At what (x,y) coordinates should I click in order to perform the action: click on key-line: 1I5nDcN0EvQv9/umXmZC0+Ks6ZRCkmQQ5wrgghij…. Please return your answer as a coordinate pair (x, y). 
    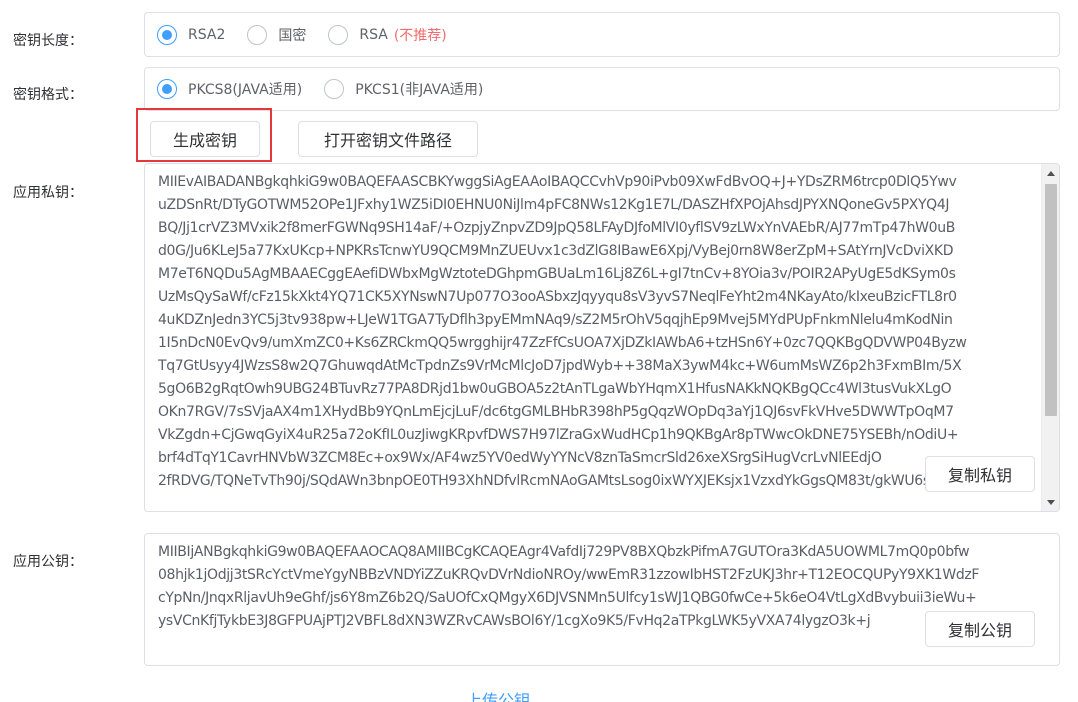
    Looking at the image, I should click on (562, 343).